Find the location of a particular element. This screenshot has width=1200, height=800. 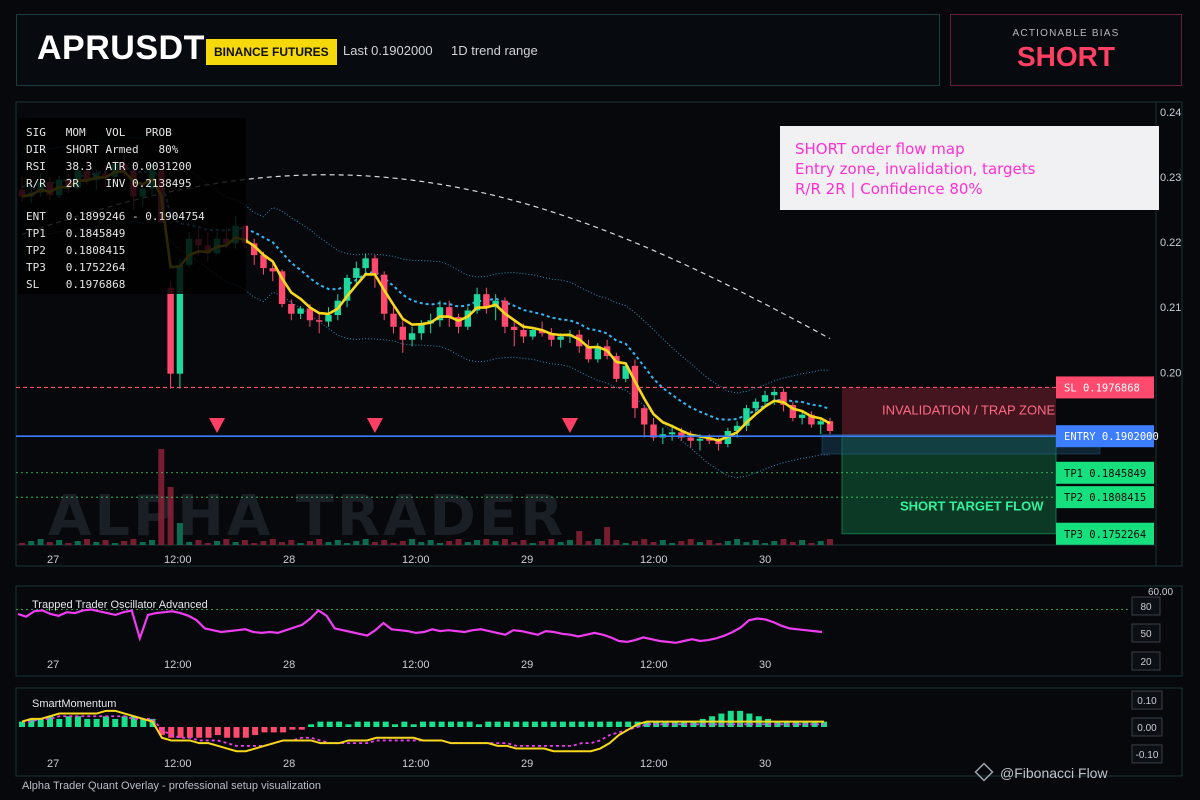

bias-panel: ACTIONABLE BIAS SHORT is located at coordinates (1066, 50).